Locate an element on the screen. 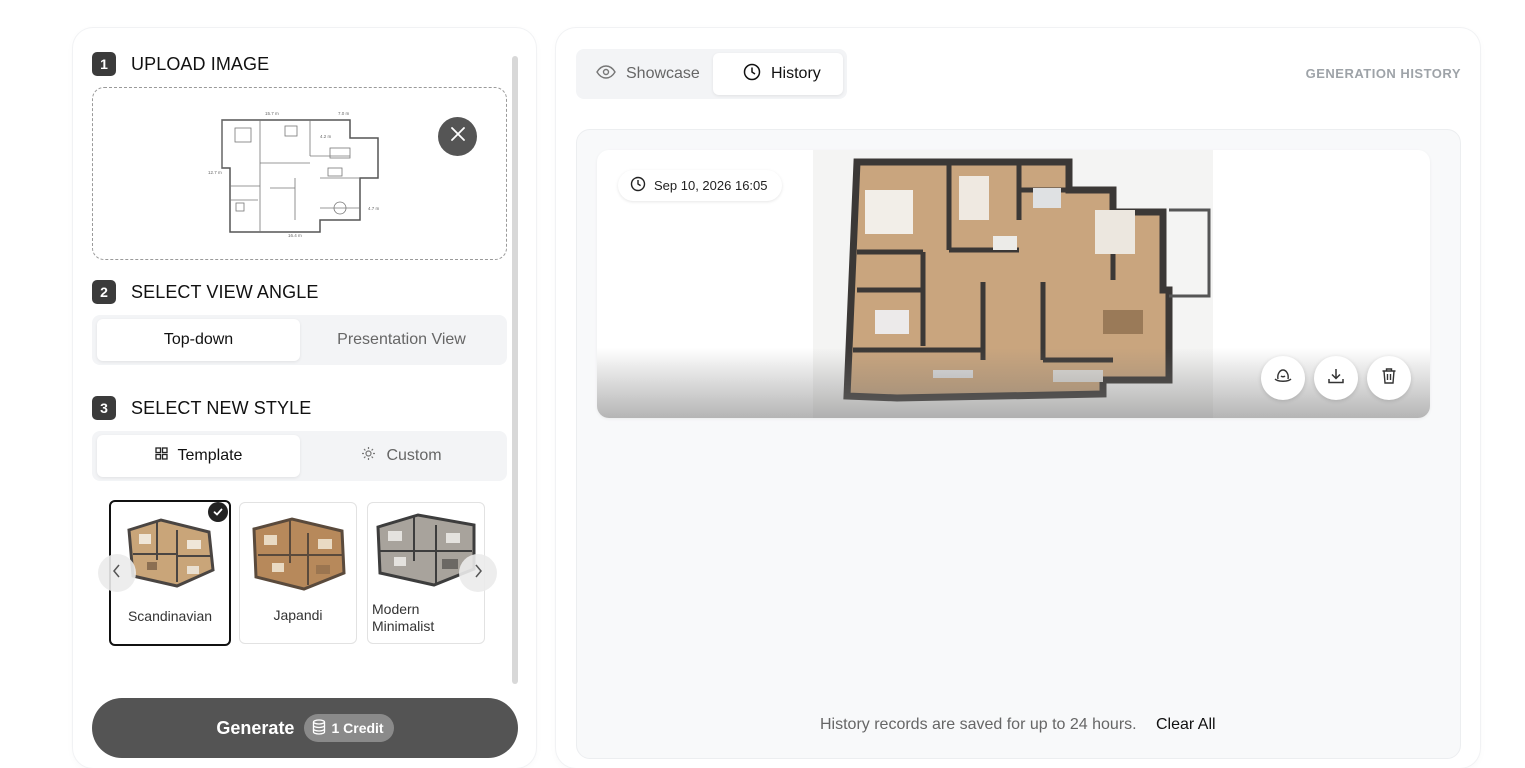 The height and width of the screenshot is (768, 1525). template-card-japandi: Japandi is located at coordinates (298, 573).